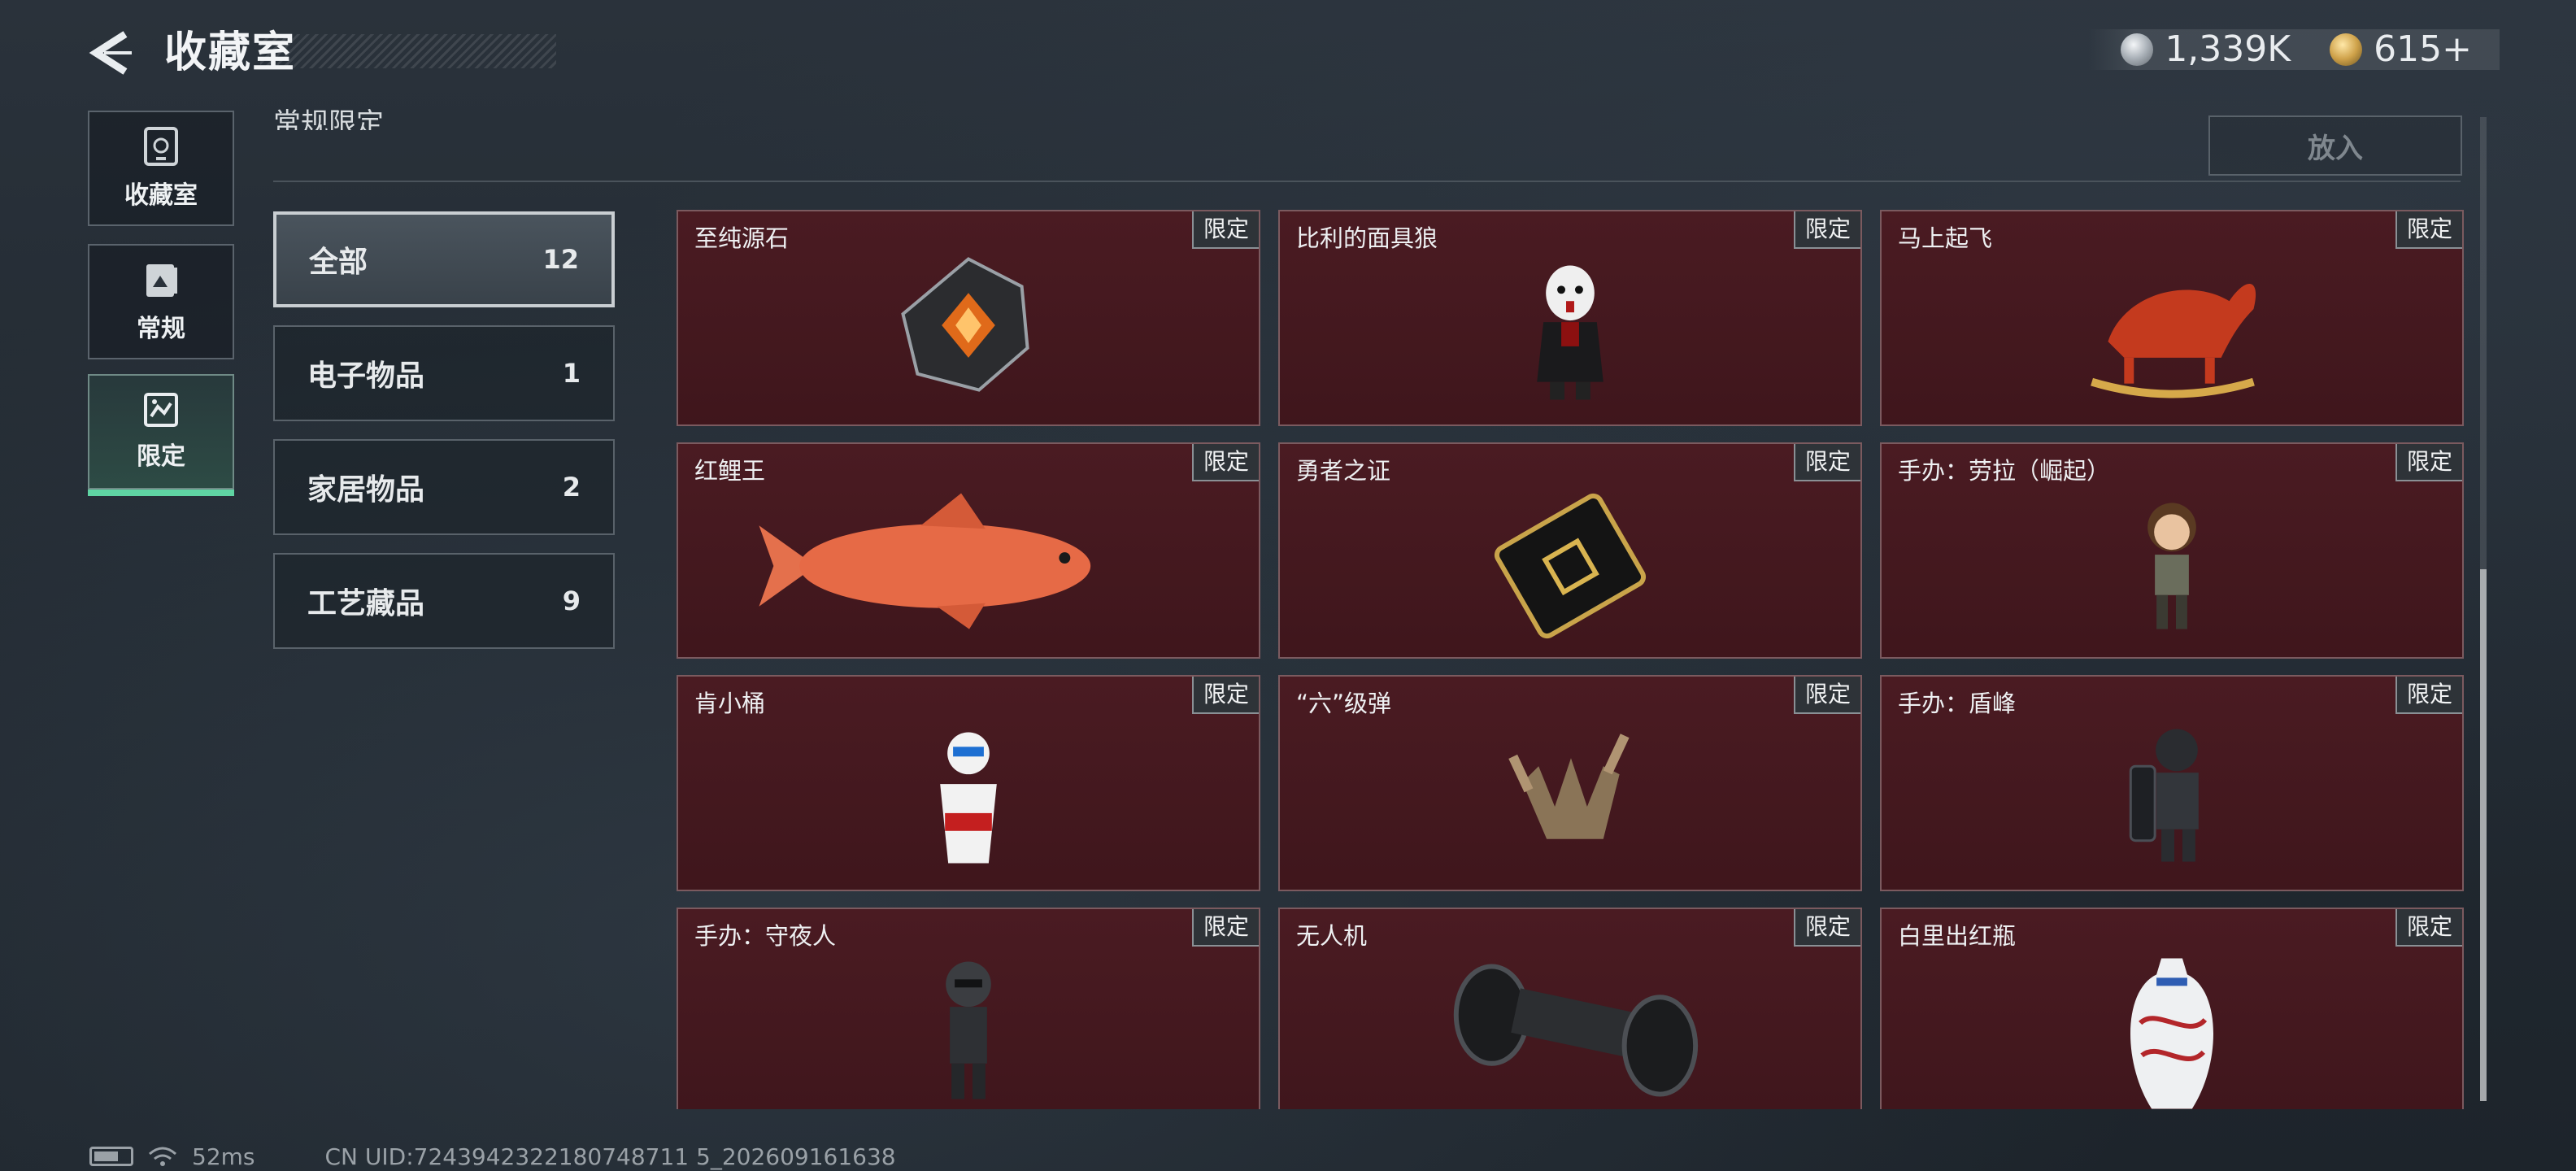 This screenshot has width=2576, height=1171. I want to click on silver-currency-value: 1,339K, so click(2228, 49).